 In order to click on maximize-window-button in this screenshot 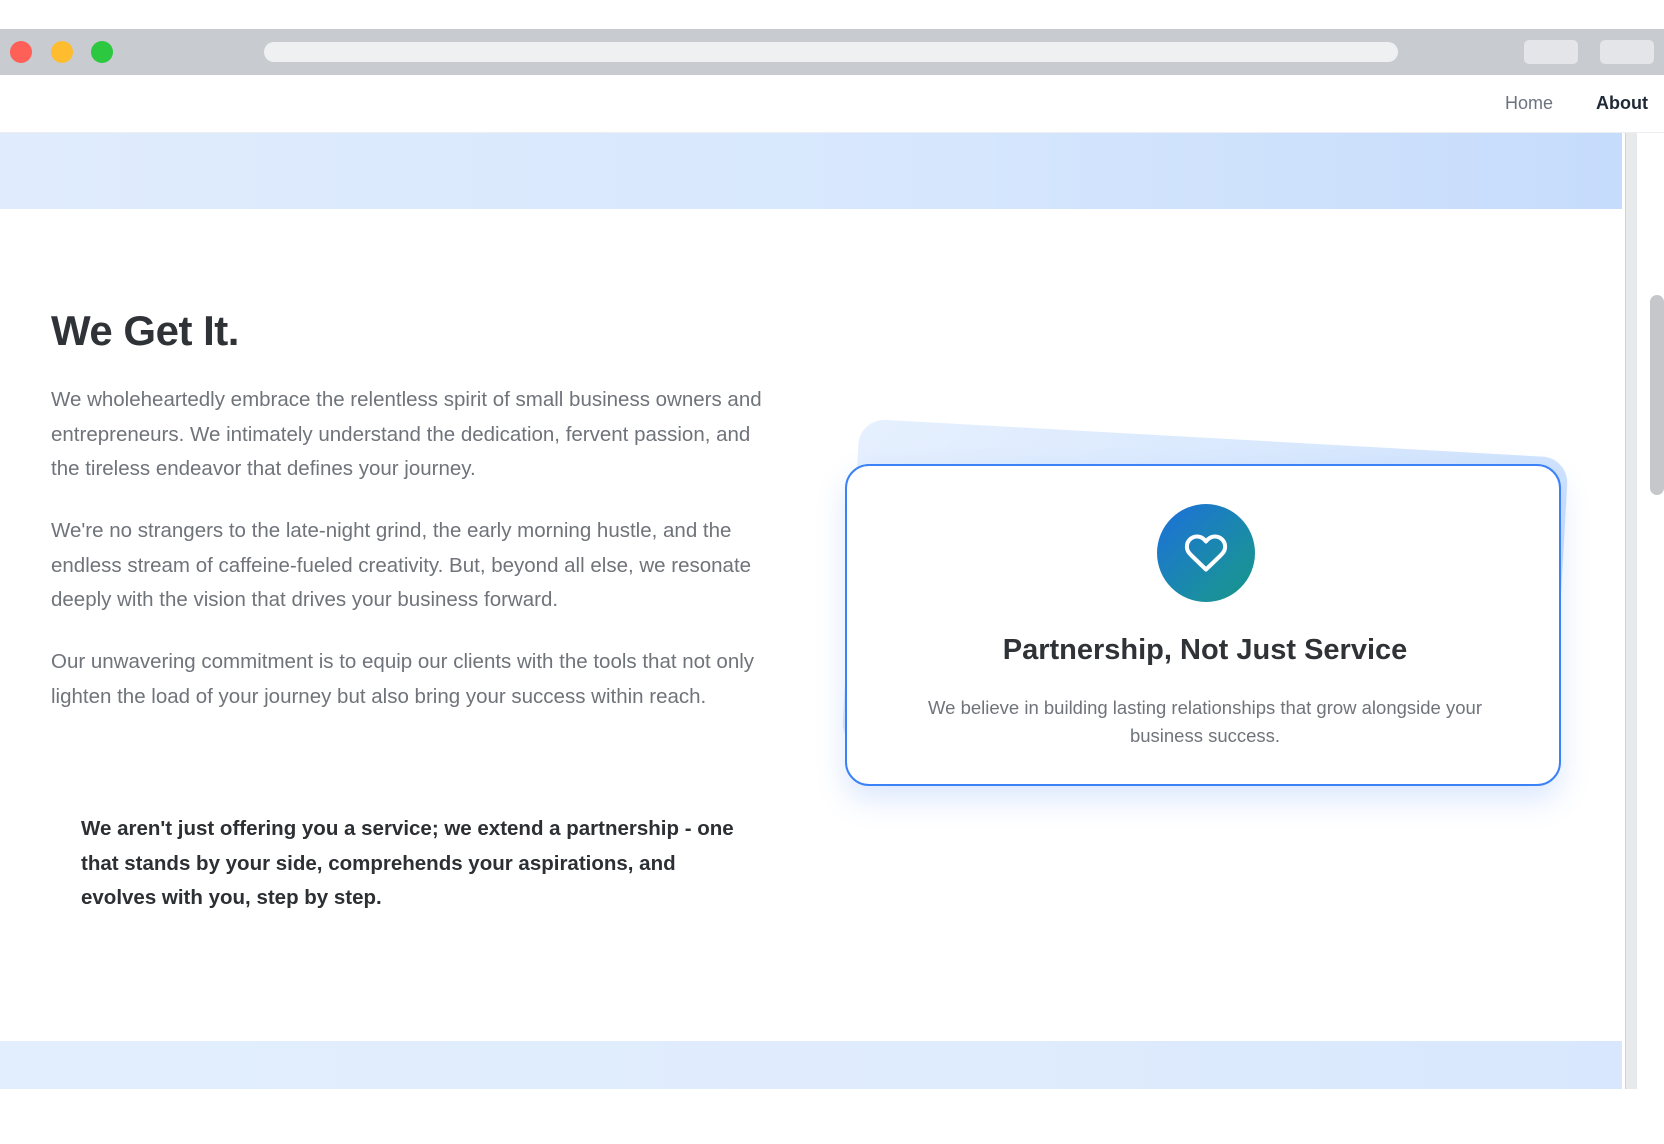, I will do `click(102, 52)`.